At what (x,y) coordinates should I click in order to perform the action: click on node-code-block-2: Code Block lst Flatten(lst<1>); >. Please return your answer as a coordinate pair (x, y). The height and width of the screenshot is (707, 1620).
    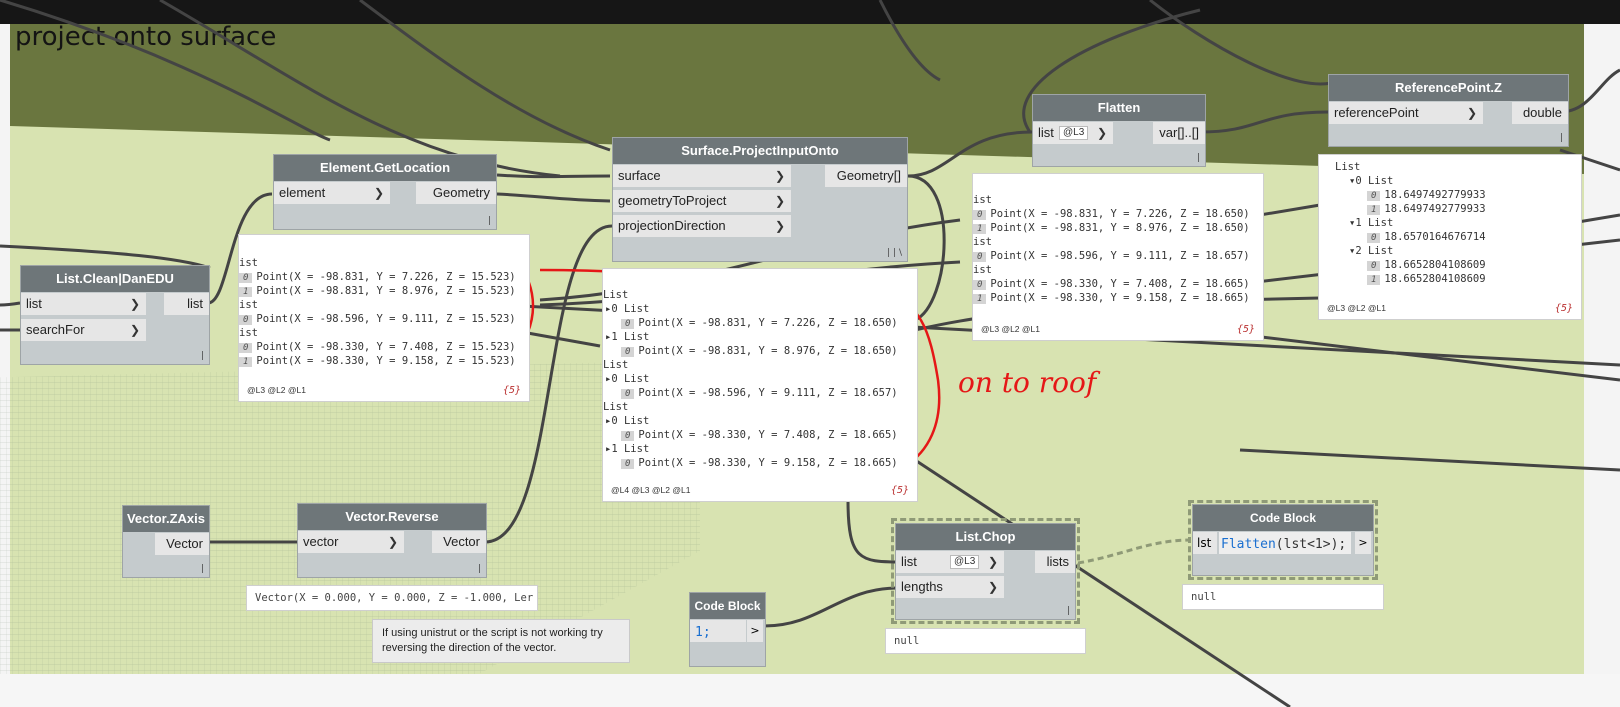
    Looking at the image, I should click on (1283, 540).